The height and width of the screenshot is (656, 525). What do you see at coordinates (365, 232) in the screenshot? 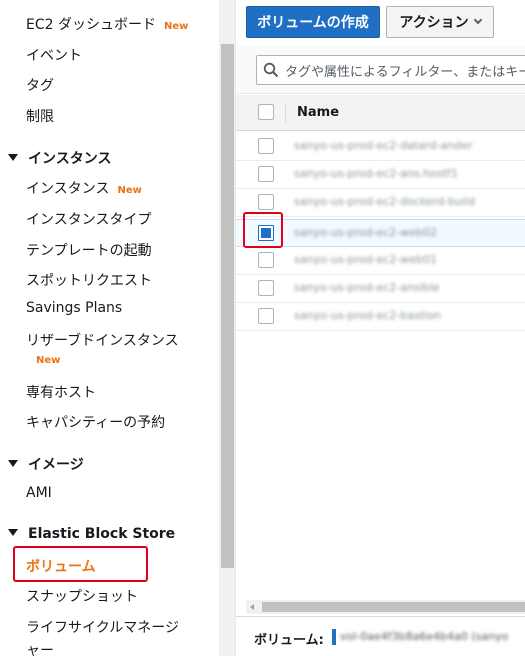
I see `volume-name-cell: sanyo-us-prod-ec2-web02` at bounding box center [365, 232].